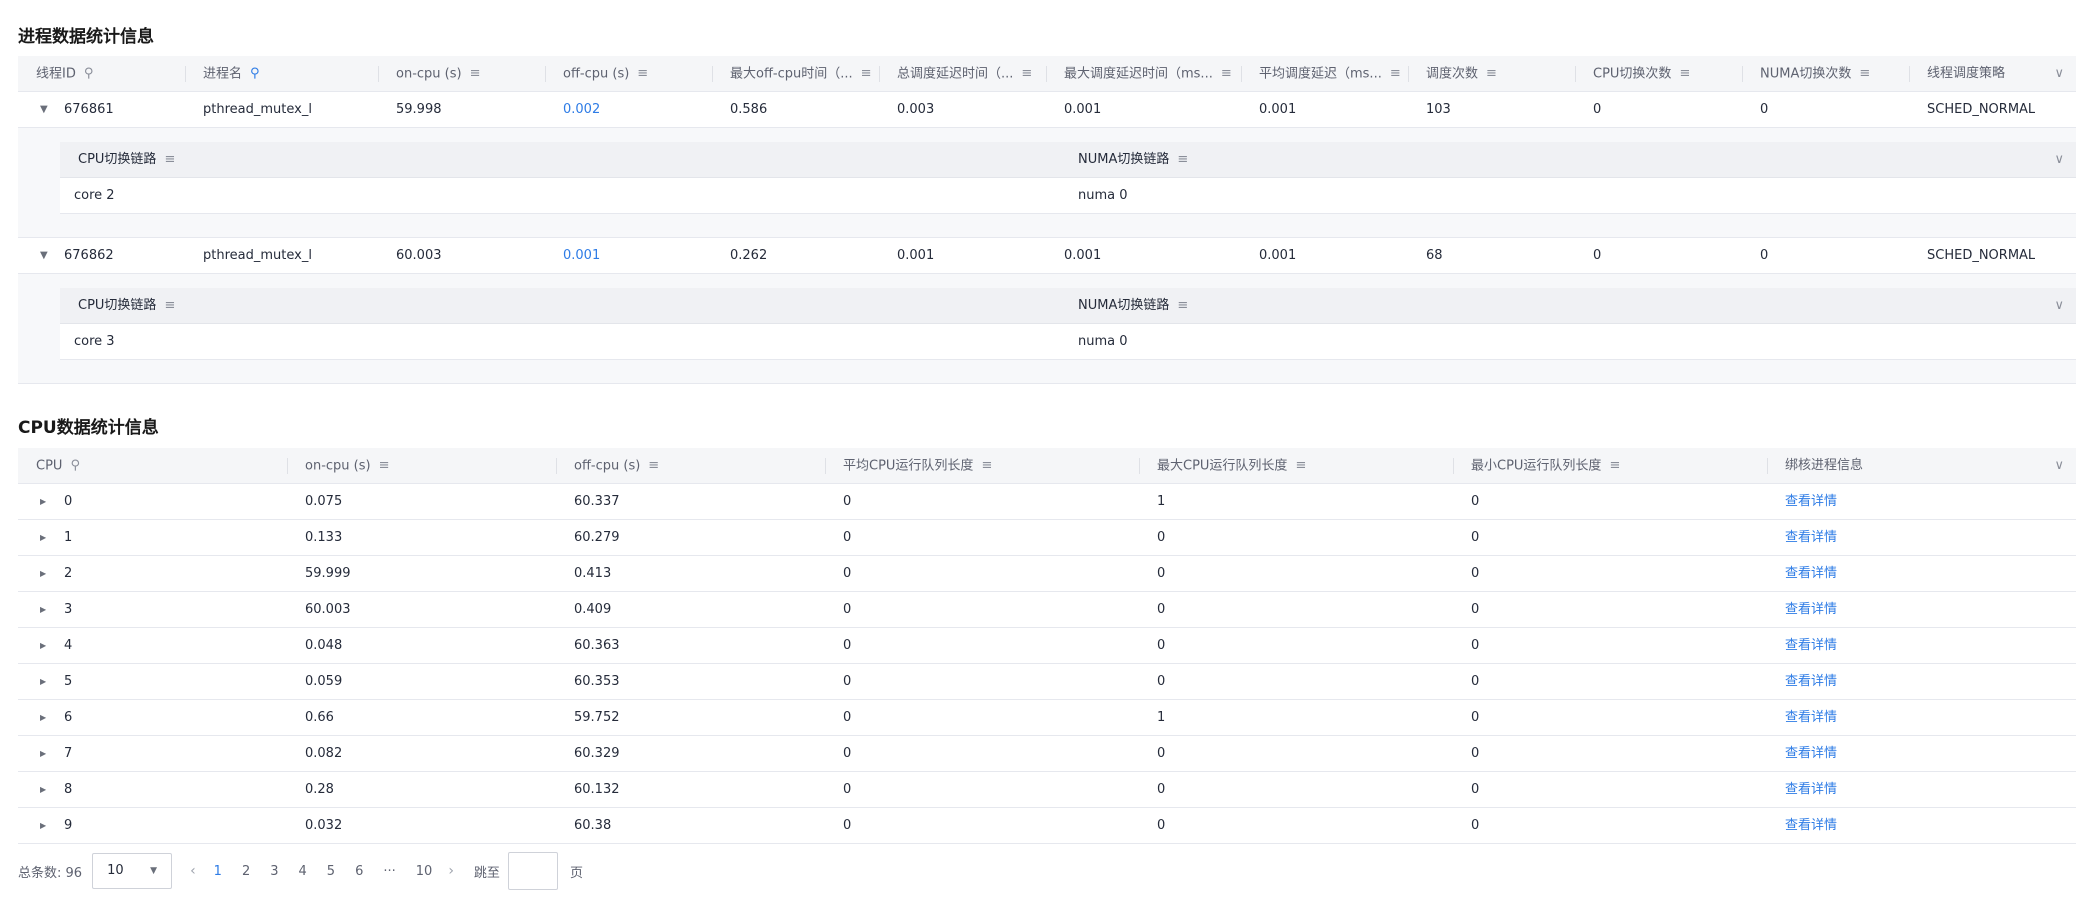  Describe the element at coordinates (1981, 255) in the screenshot. I see `sched-policy-value: SCHED_NORMAL` at that location.